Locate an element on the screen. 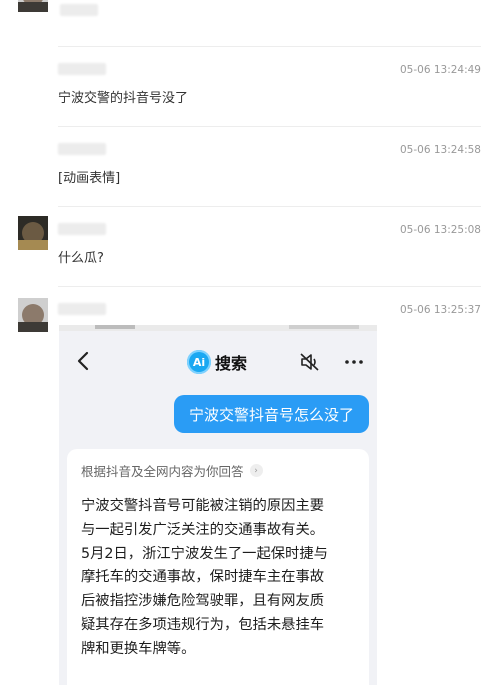 The height and width of the screenshot is (685, 498). message-timestamp: 05-06 13:25:08 is located at coordinates (440, 230).